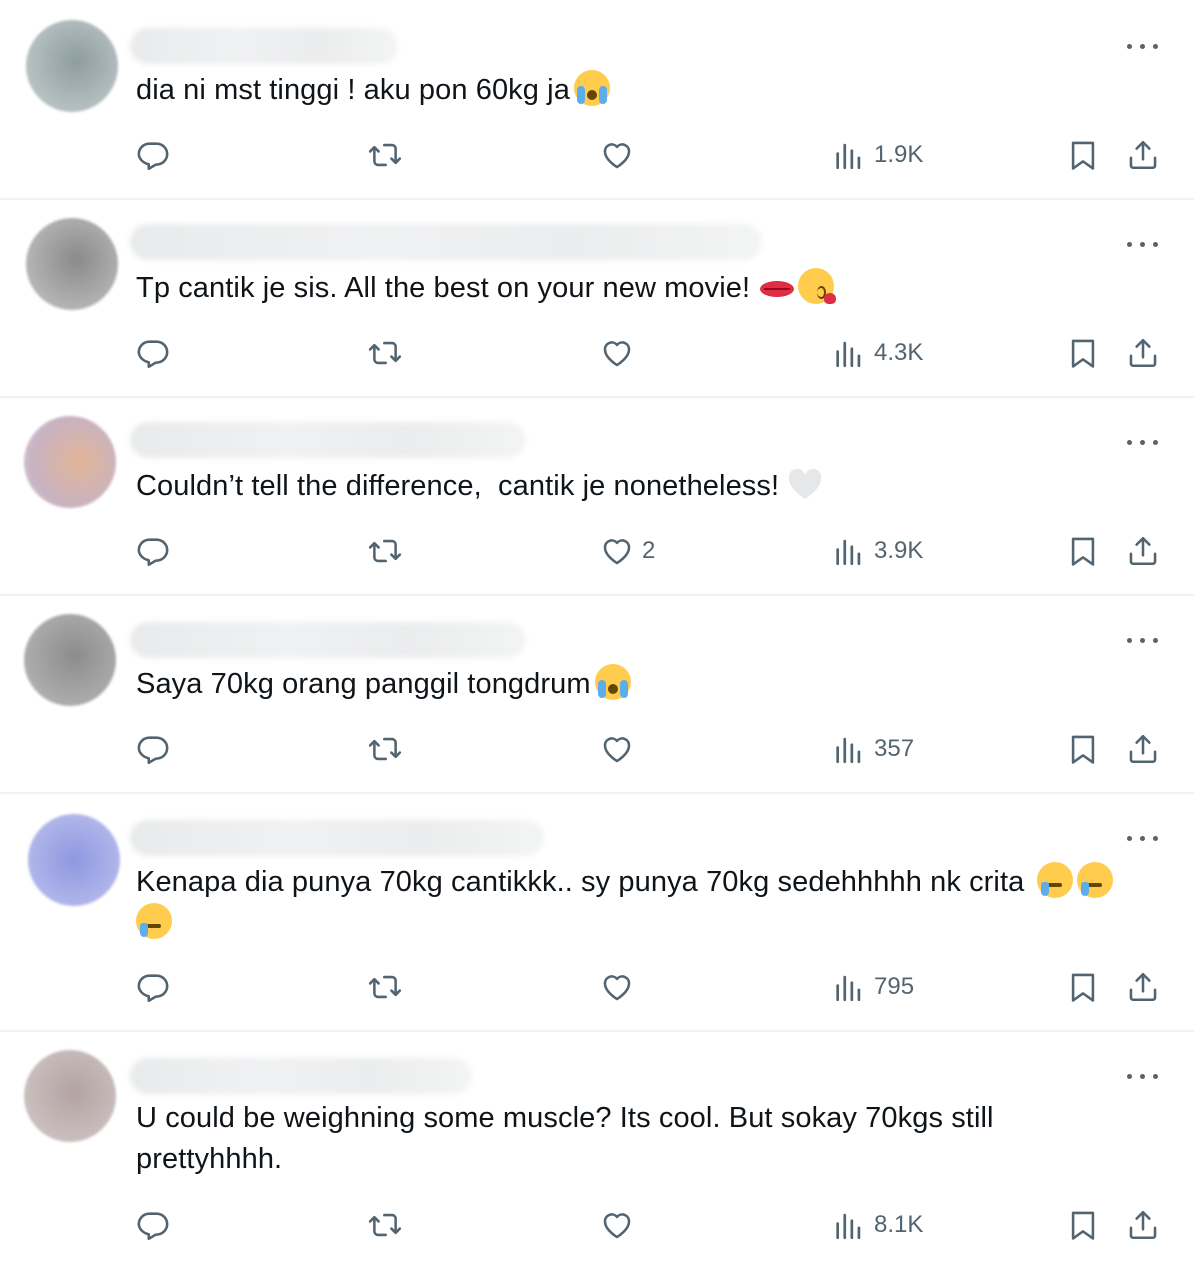 The height and width of the screenshot is (1268, 1194). What do you see at coordinates (817, 286) in the screenshot?
I see `face-blowing-a-kiss-icon` at bounding box center [817, 286].